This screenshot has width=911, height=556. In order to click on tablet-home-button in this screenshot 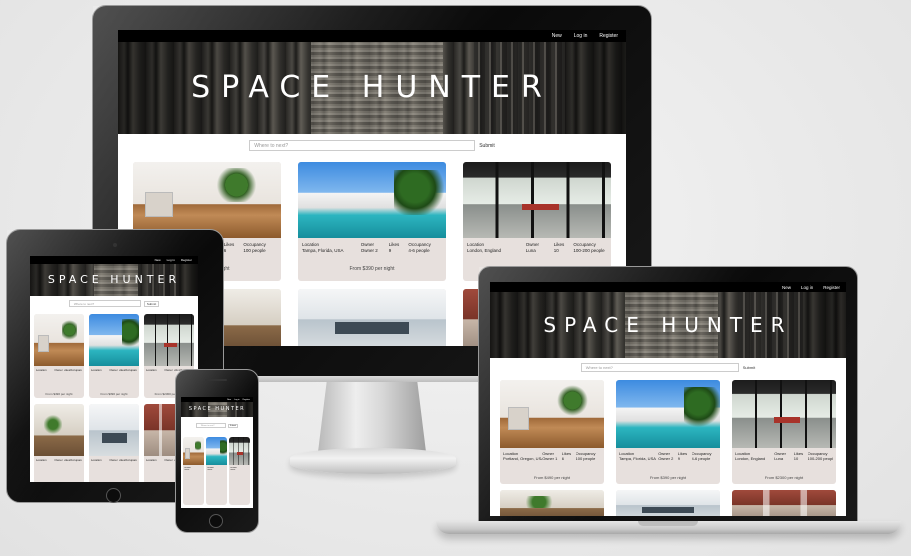, I will do `click(113, 495)`.